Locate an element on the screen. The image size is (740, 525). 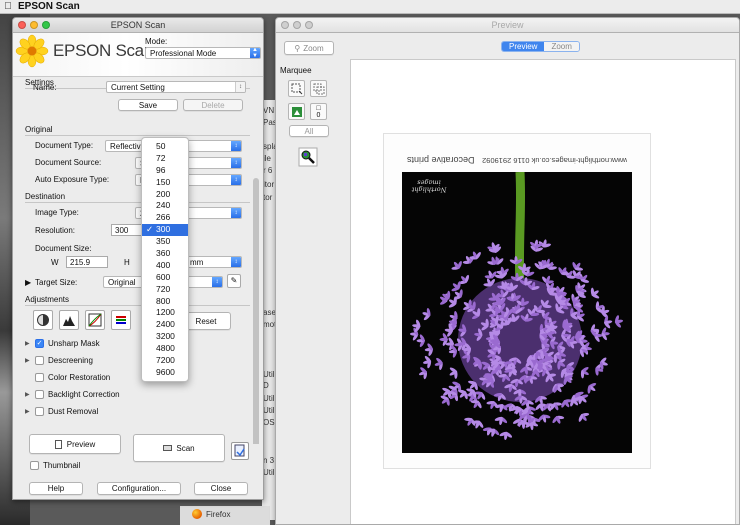
resolution-option: 96 is located at coordinates (165, 171).